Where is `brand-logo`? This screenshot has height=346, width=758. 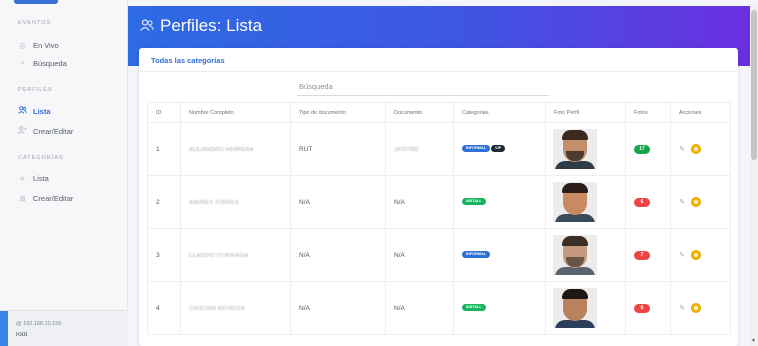
brand-logo is located at coordinates (36, 2).